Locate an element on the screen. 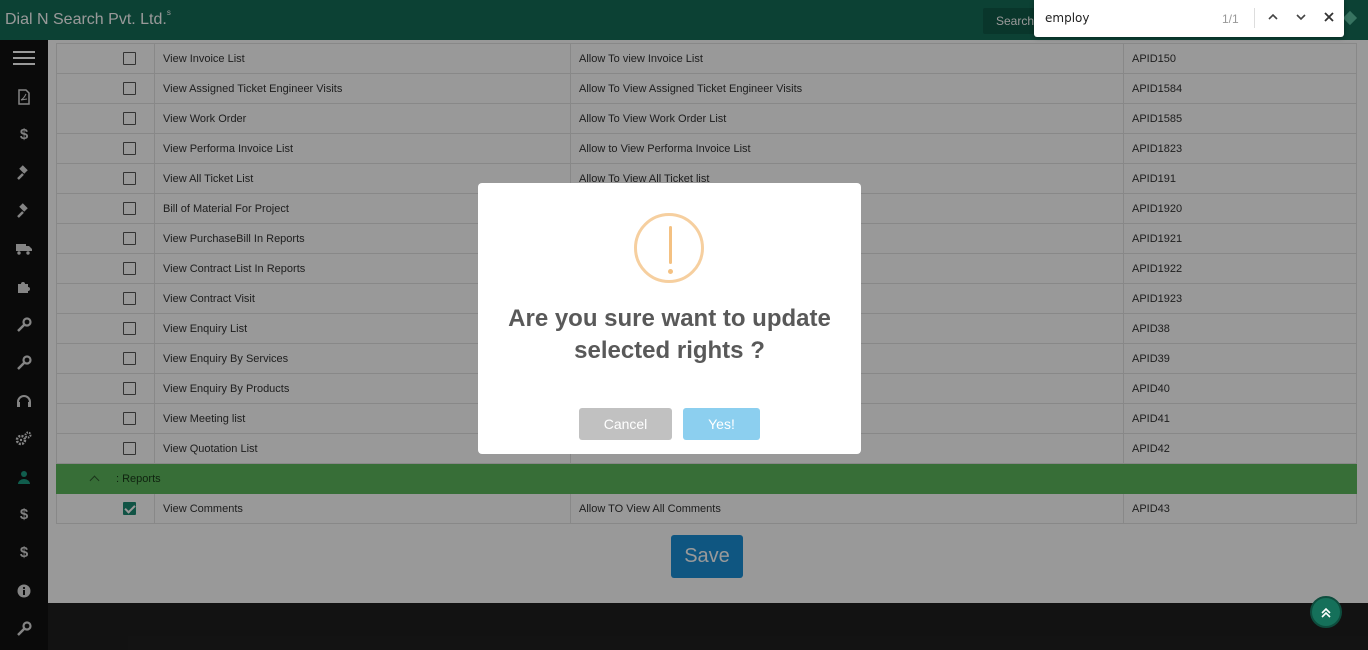 This screenshot has height=650, width=1368. double-chevron-up-icon is located at coordinates (1326, 612).